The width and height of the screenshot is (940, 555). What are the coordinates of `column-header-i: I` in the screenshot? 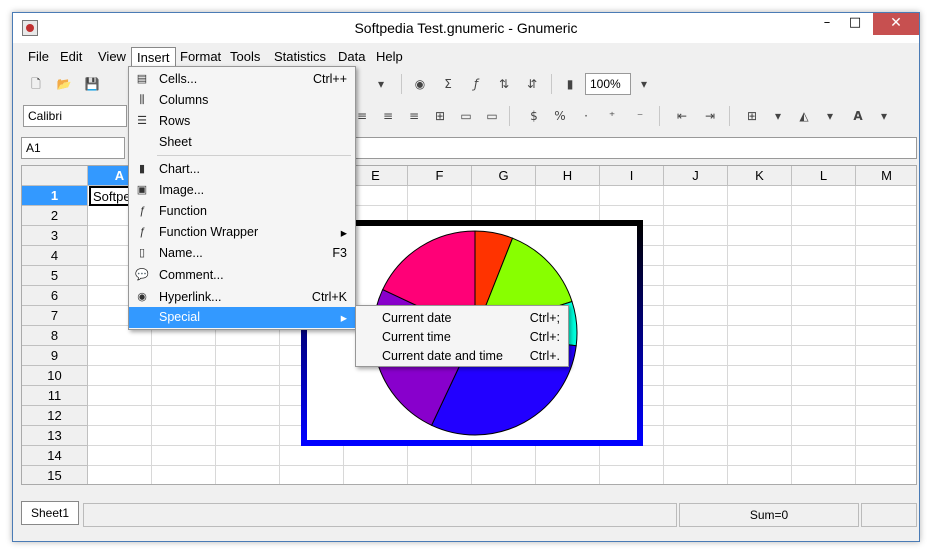 It's located at (632, 176).